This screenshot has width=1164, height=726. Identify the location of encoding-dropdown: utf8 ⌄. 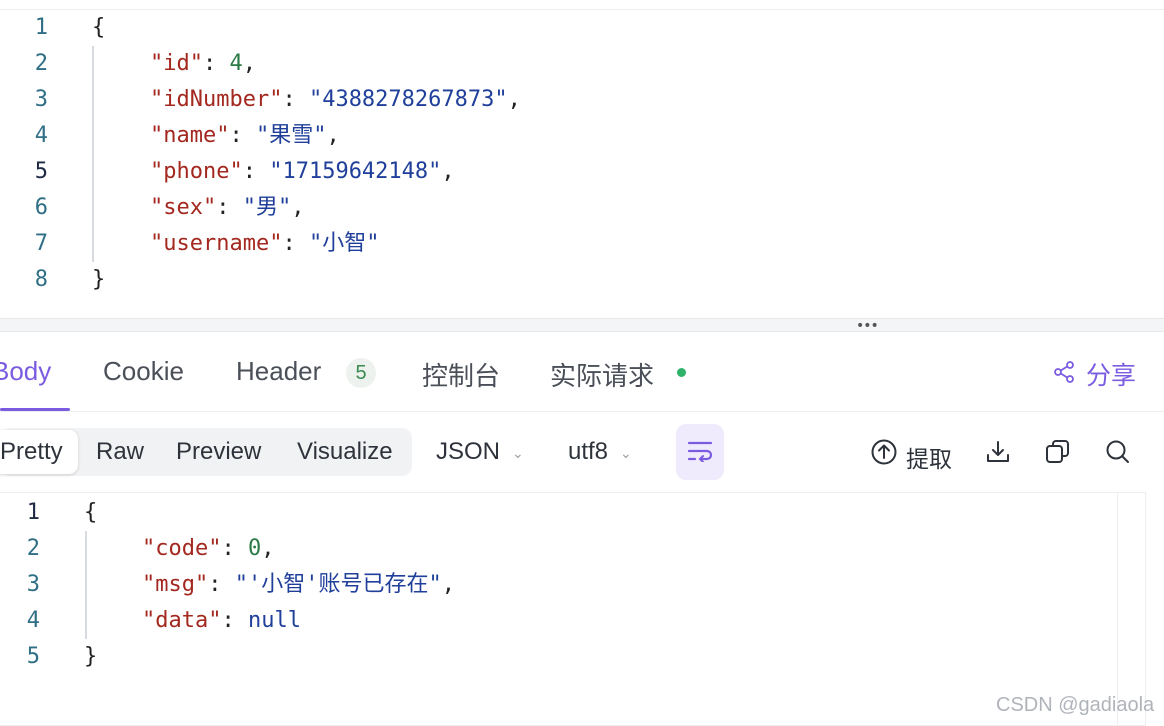
(600, 452).